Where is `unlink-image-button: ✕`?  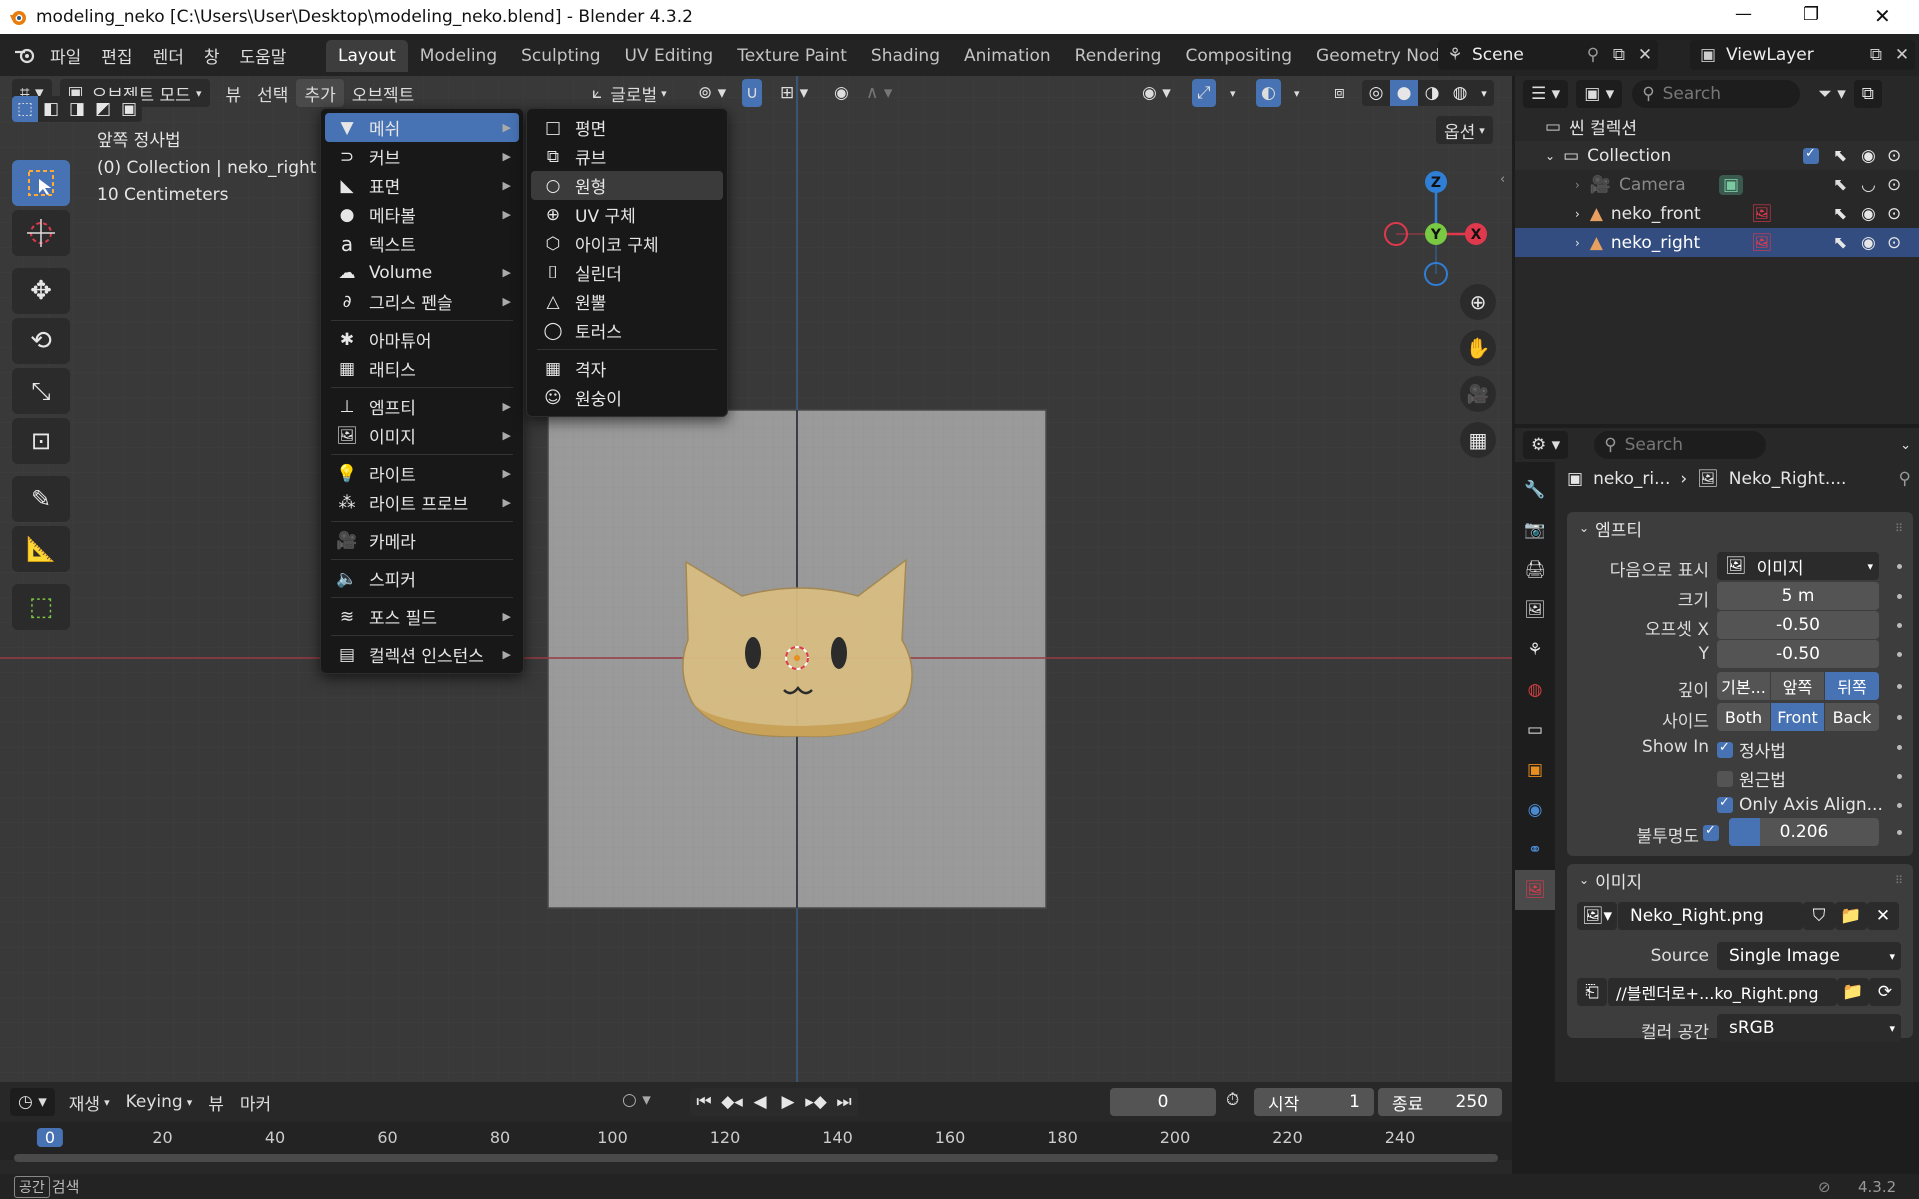
unlink-image-button: ✕ is located at coordinates (1883, 916).